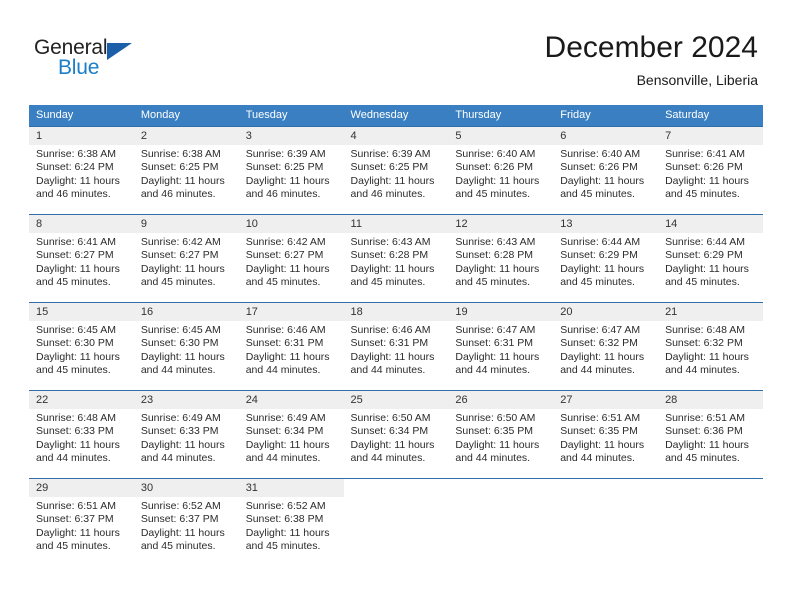  I want to click on day-number: 22, so click(42, 400).